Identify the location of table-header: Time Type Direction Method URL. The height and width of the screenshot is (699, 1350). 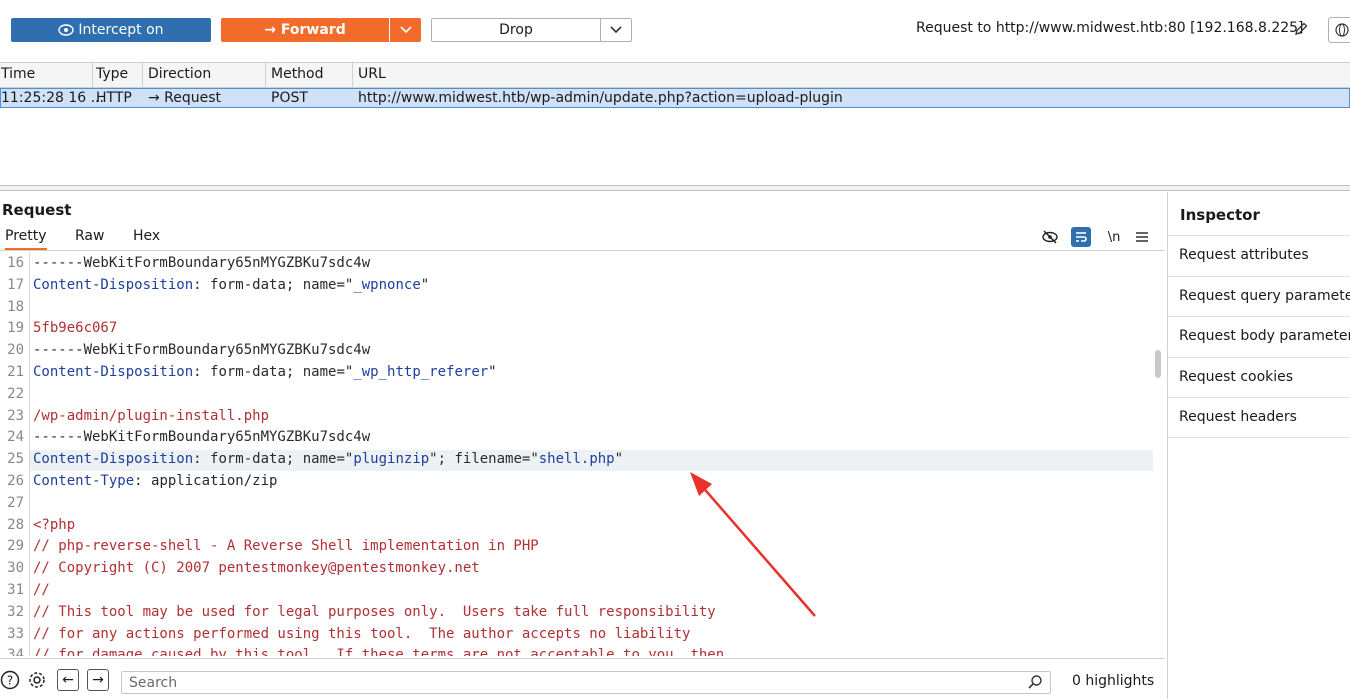
(675, 75).